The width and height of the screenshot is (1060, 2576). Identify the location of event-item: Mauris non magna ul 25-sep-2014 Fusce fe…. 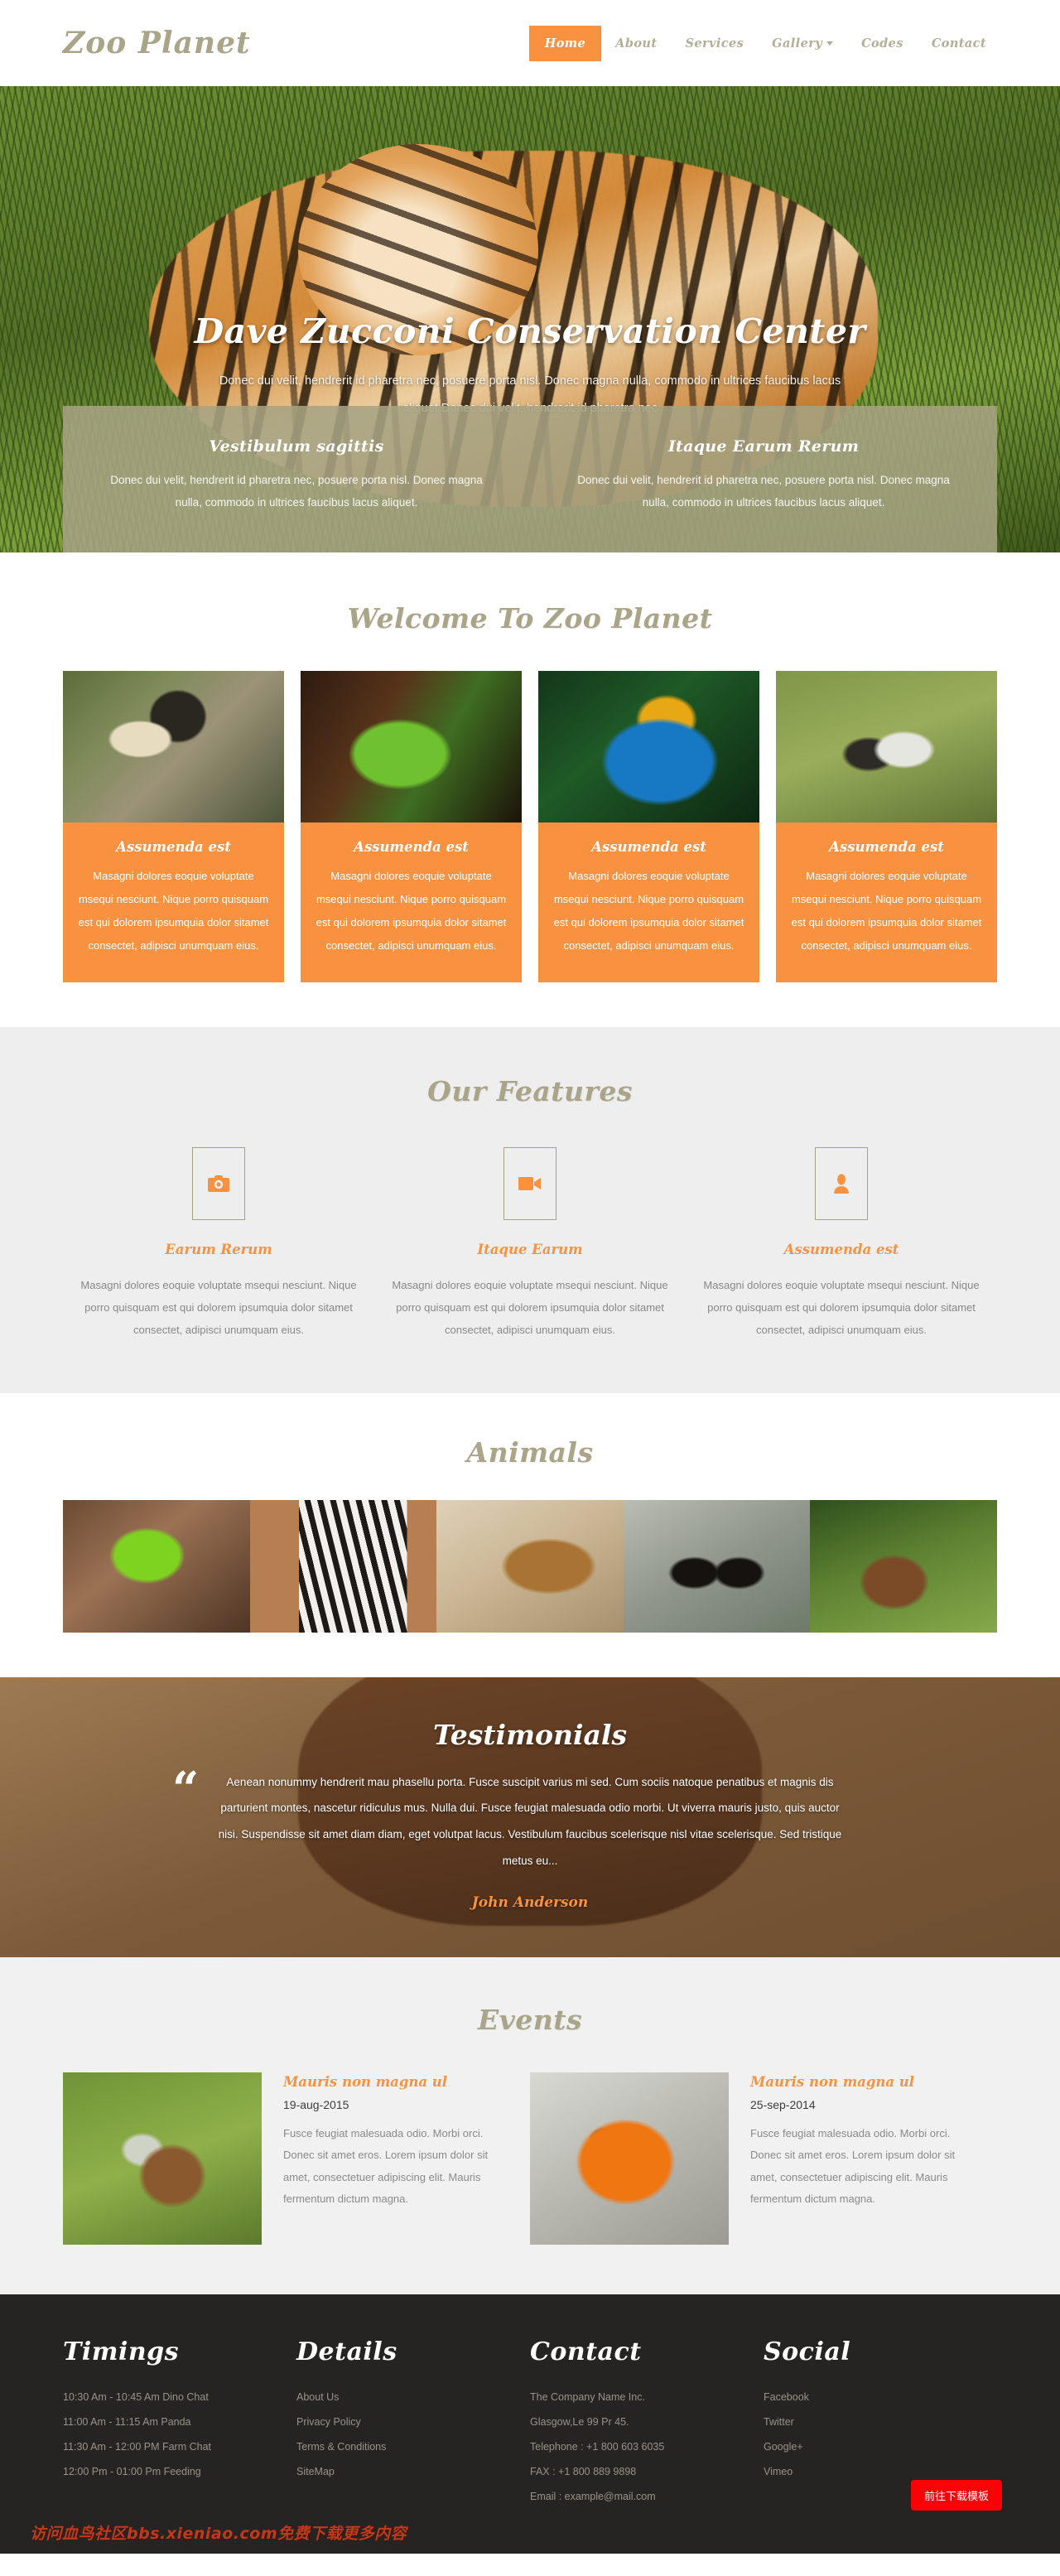
(763, 2158).